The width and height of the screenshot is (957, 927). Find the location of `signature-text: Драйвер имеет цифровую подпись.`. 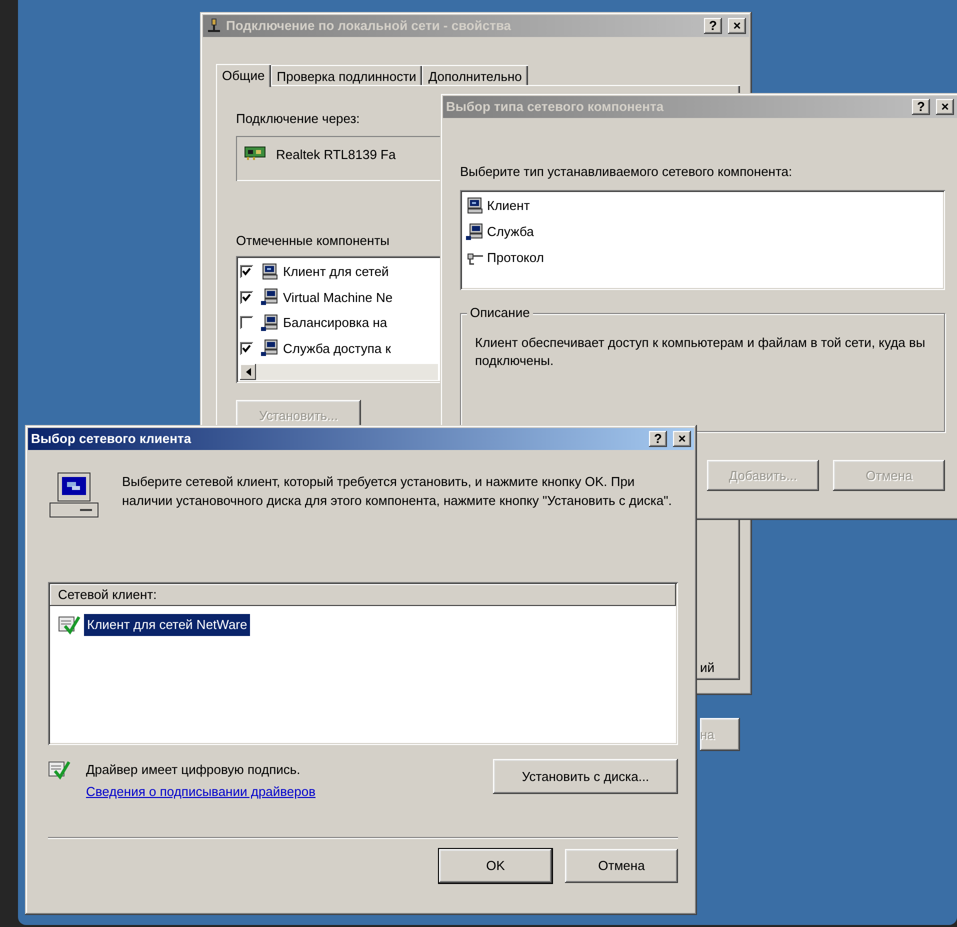

signature-text: Драйвер имеет цифровую подпись. is located at coordinates (194, 770).